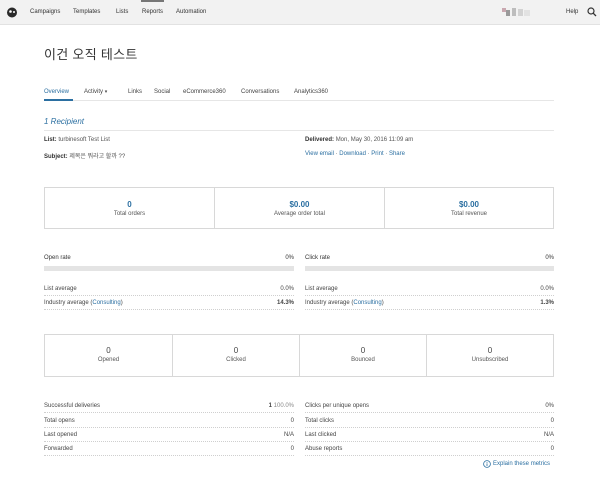  I want to click on bounced-cell: 0 Bounced, so click(362, 355).